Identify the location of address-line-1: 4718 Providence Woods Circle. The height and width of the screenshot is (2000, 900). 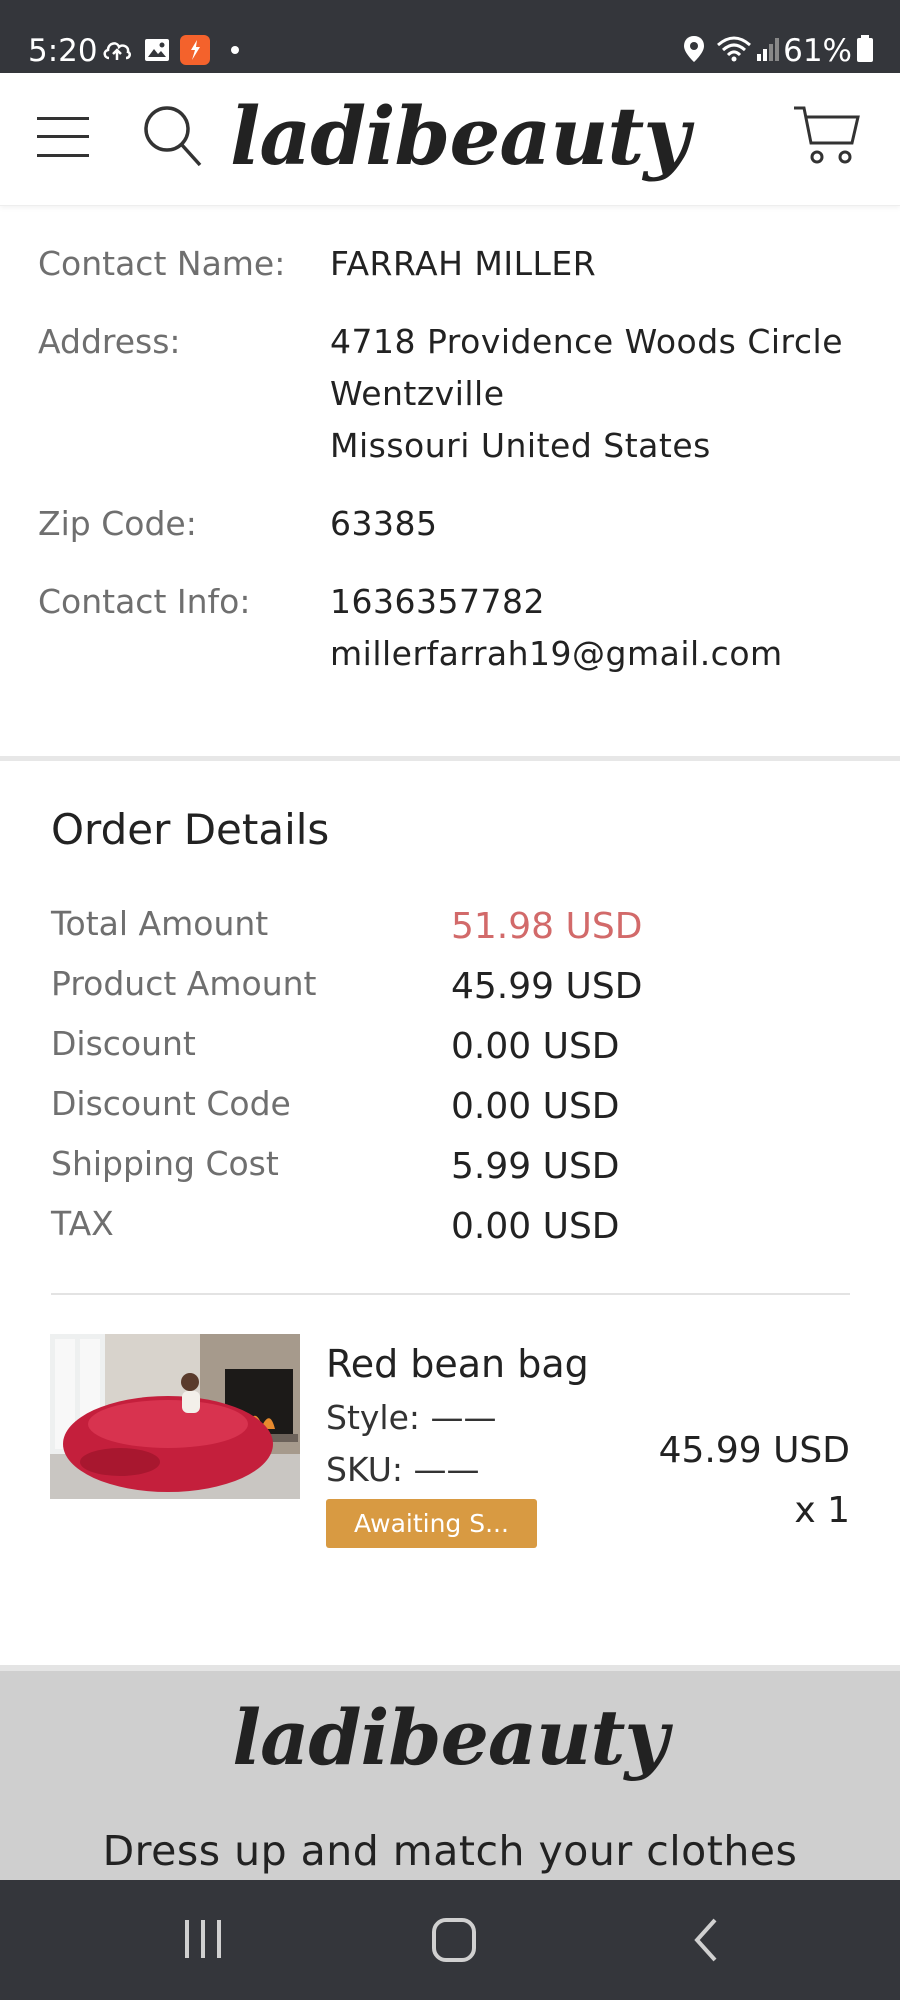
(586, 341).